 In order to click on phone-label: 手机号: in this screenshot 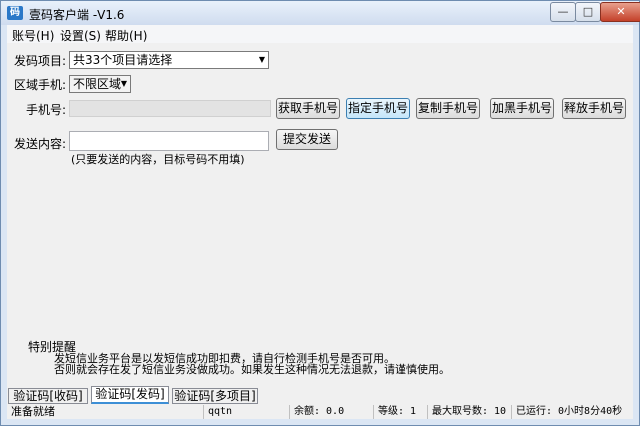, I will do `click(46, 110)`.